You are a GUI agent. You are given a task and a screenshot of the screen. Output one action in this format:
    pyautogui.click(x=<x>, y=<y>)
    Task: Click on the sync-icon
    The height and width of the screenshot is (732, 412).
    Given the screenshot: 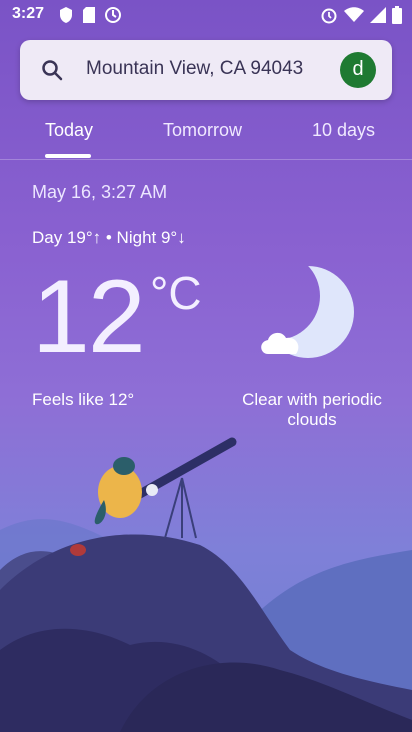 What is the action you would take?
    pyautogui.click(x=113, y=15)
    